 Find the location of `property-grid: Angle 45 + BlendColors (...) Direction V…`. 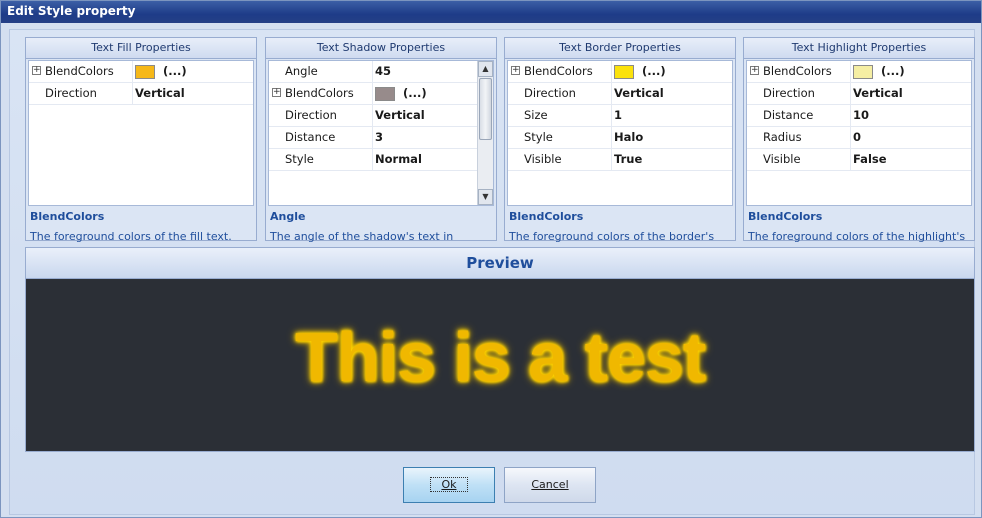

property-grid: Angle 45 + BlendColors (...) Direction V… is located at coordinates (381, 133).